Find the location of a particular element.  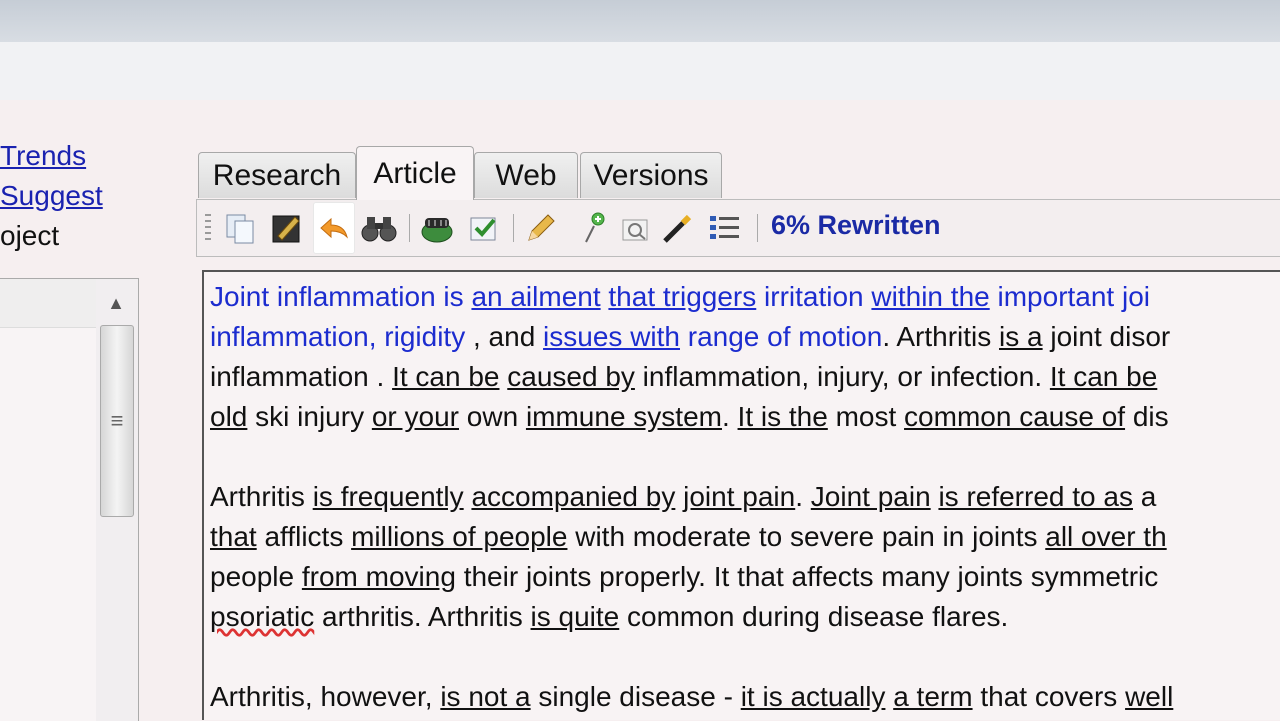

article-text-segment: own is located at coordinates (492, 416).